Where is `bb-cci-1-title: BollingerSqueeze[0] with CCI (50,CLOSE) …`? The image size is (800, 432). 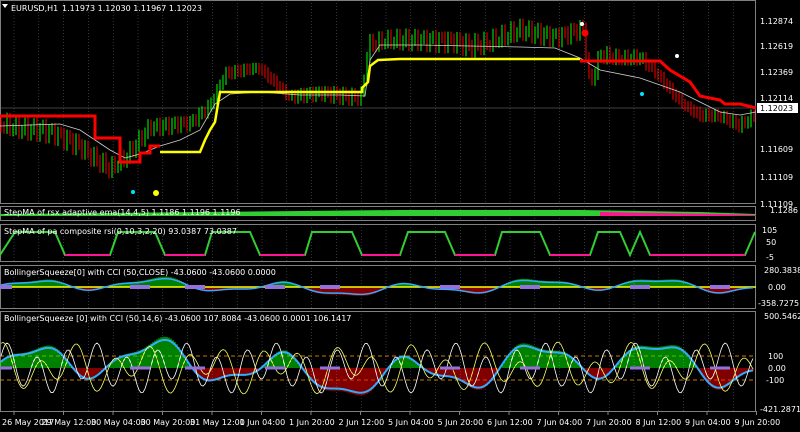
bb-cci-1-title: BollingerSqueeze[0] with CCI (50,CLOSE) … is located at coordinates (140, 272).